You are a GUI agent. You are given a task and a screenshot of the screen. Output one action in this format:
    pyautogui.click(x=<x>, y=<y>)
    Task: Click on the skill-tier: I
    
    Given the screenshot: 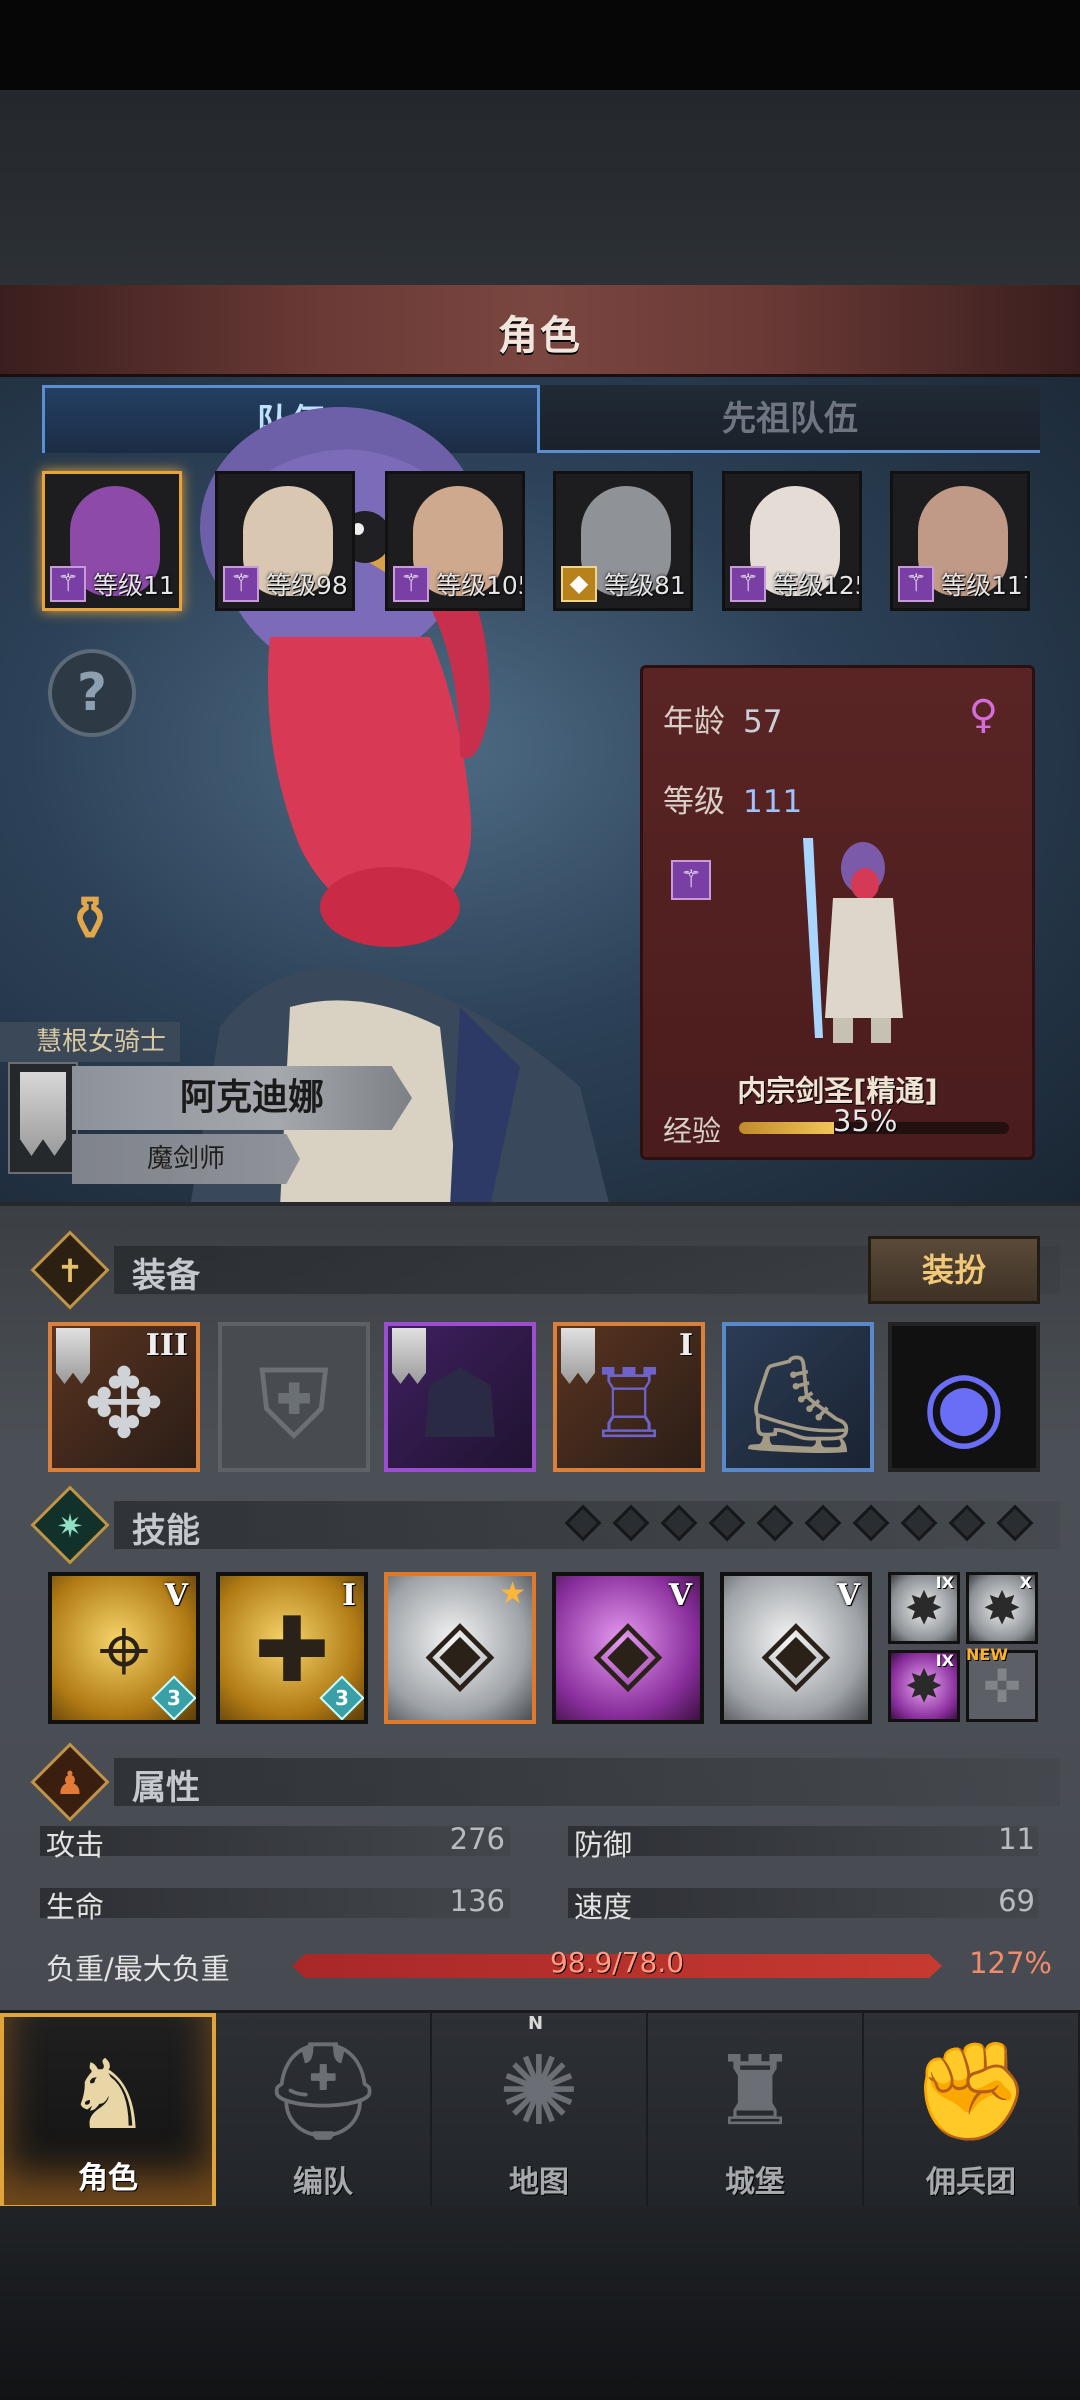 What is the action you would take?
    pyautogui.click(x=348, y=1595)
    